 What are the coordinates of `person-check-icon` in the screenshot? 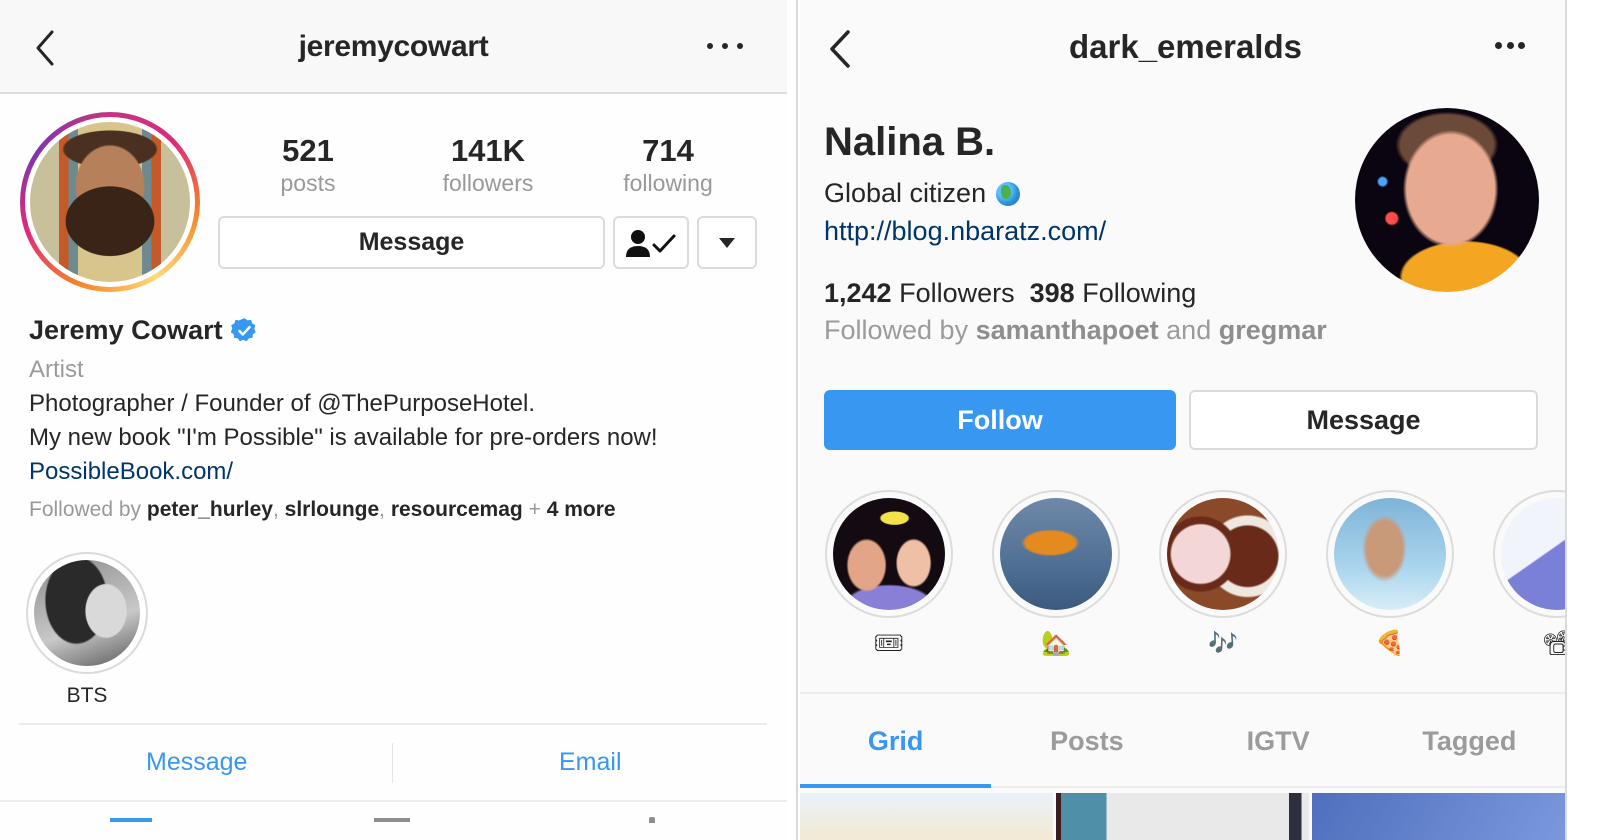 It's located at (651, 243).